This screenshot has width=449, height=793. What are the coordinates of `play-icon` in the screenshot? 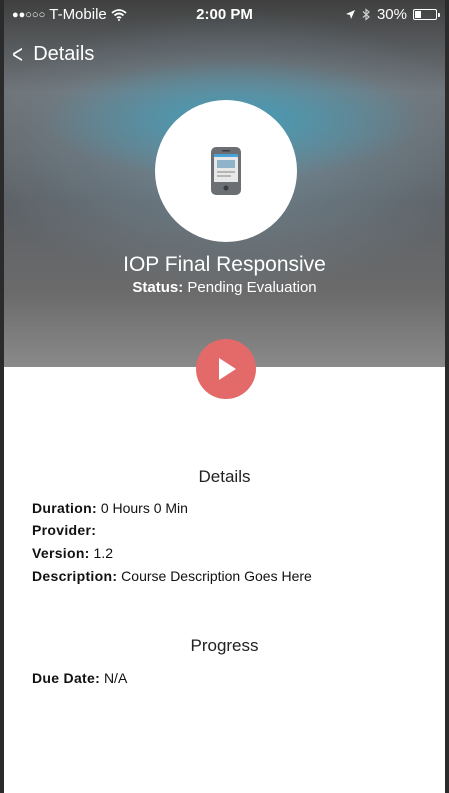 It's located at (227, 369).